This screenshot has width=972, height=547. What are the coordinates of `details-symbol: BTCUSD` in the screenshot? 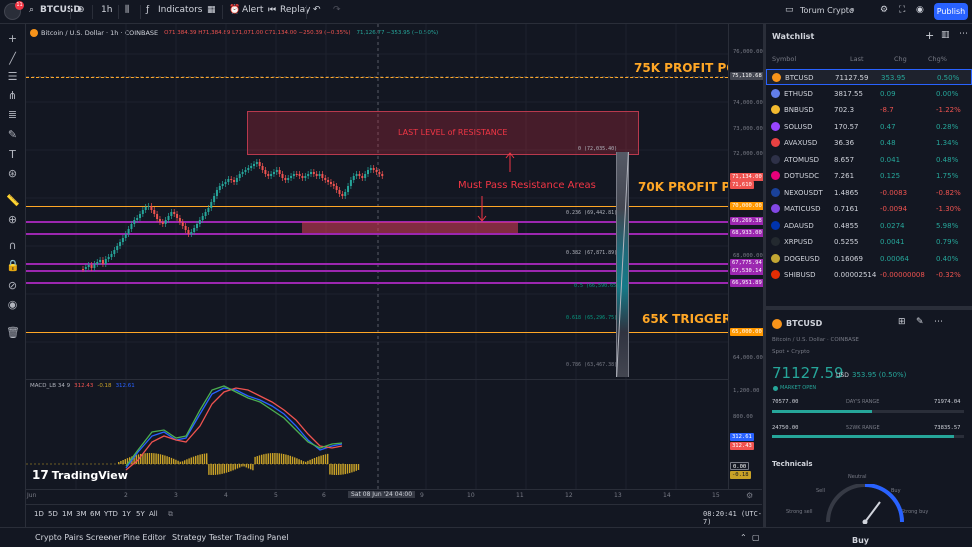 It's located at (804, 323).